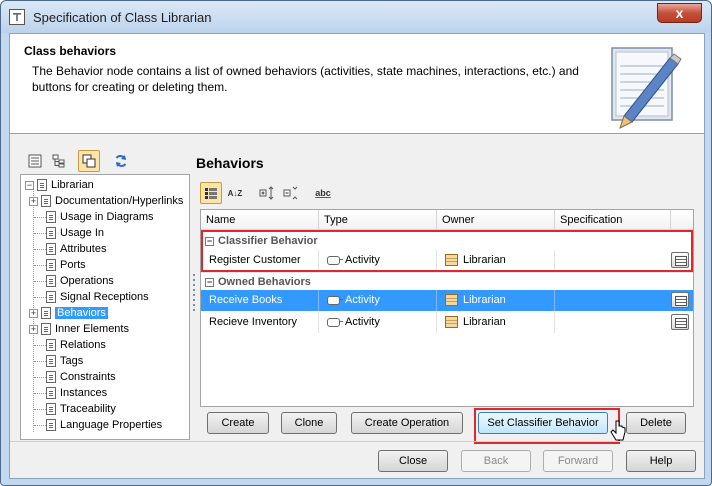 The image size is (712, 486). Describe the element at coordinates (35, 161) in the screenshot. I see `list-view-icon` at that location.